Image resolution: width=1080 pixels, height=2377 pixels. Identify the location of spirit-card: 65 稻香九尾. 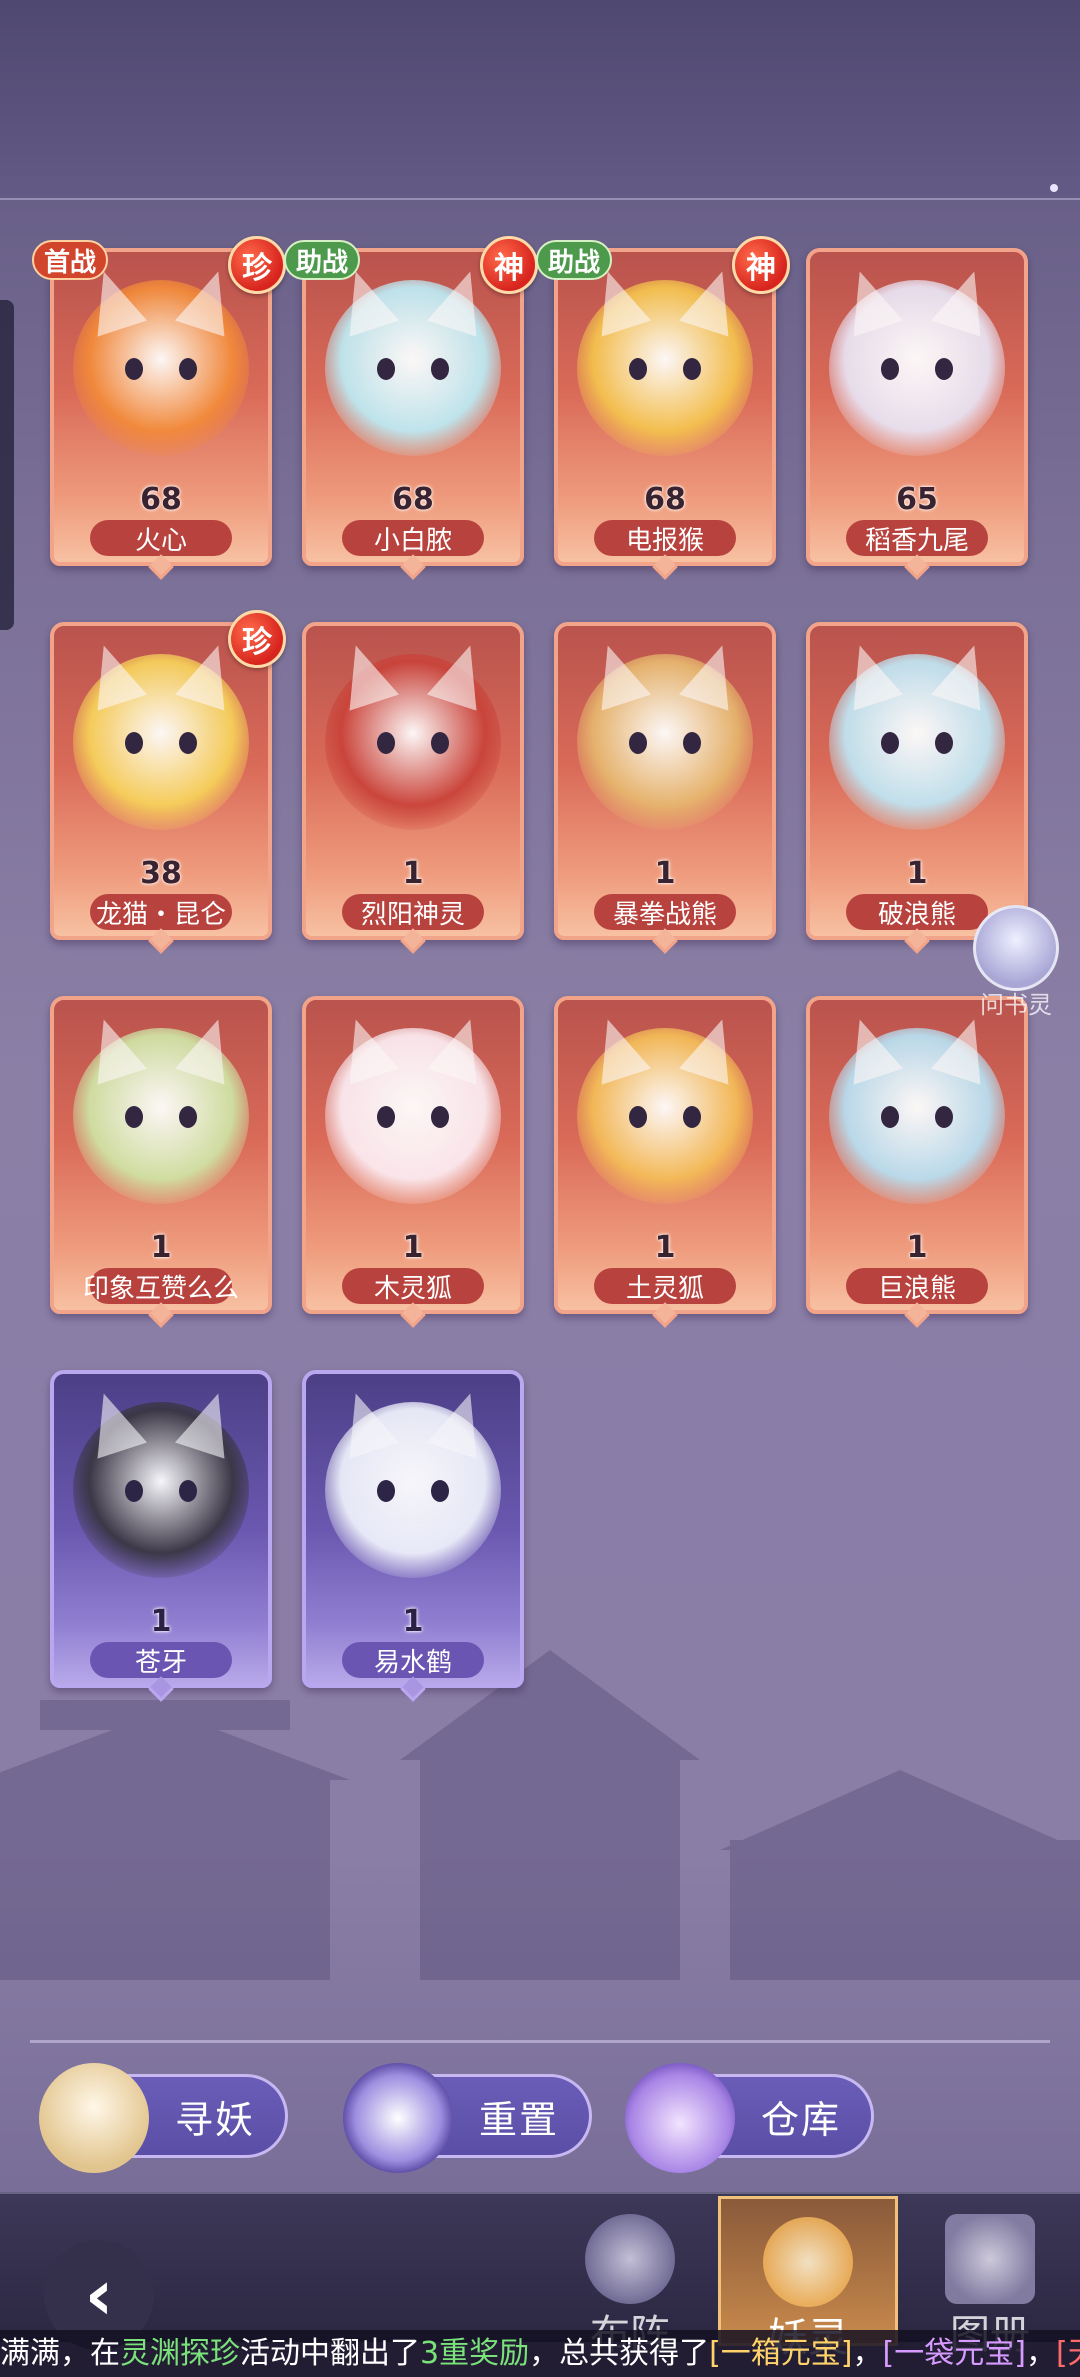
(917, 414).